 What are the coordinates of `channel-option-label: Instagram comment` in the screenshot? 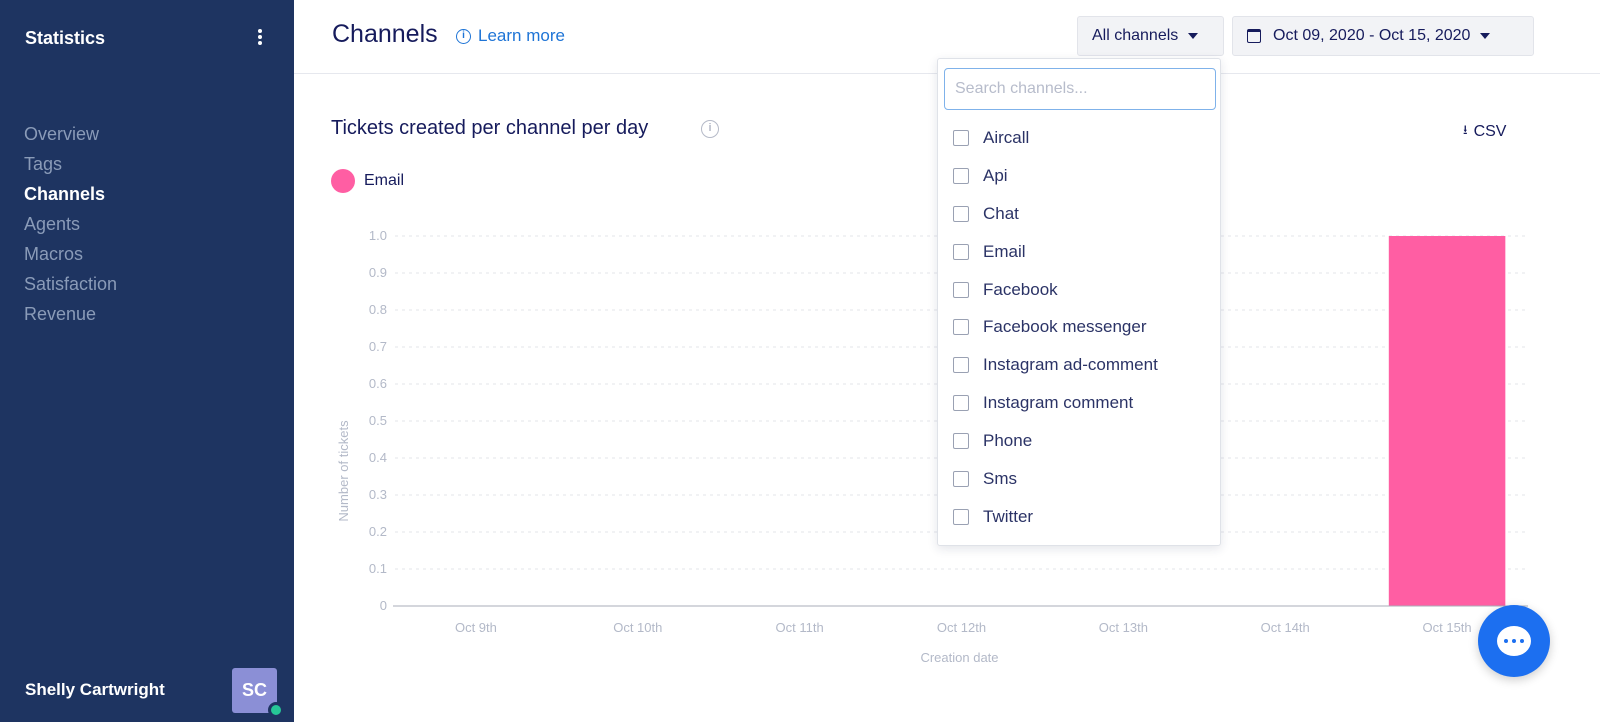 It's located at (1058, 403).